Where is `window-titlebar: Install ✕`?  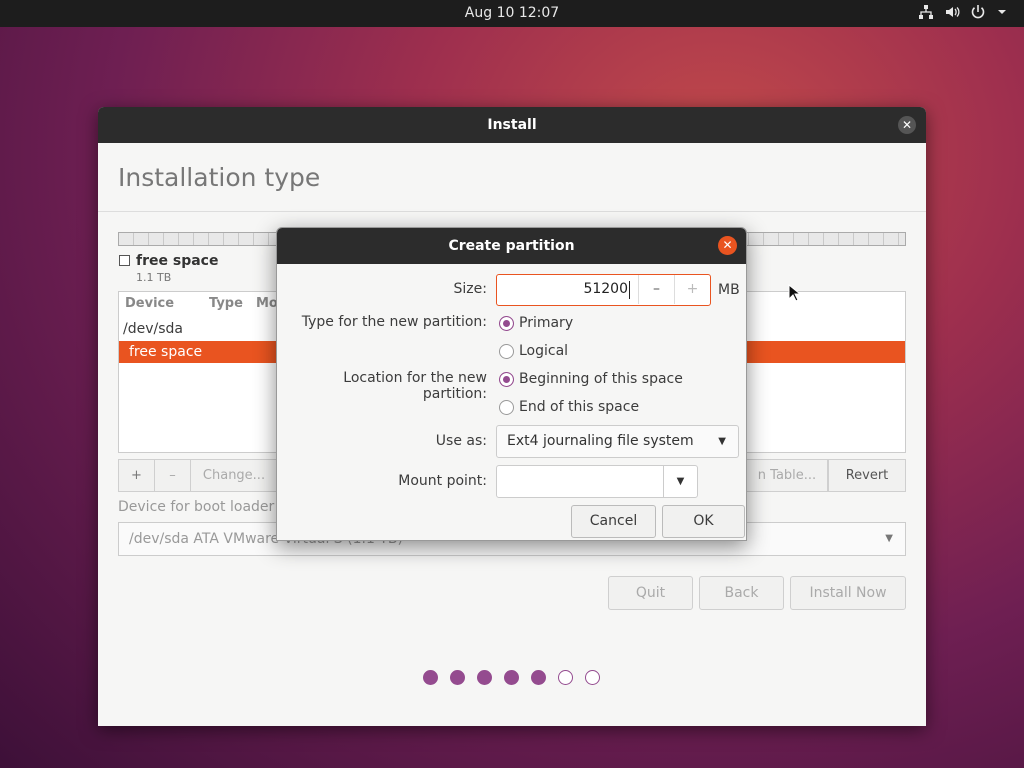
window-titlebar: Install ✕ is located at coordinates (512, 125).